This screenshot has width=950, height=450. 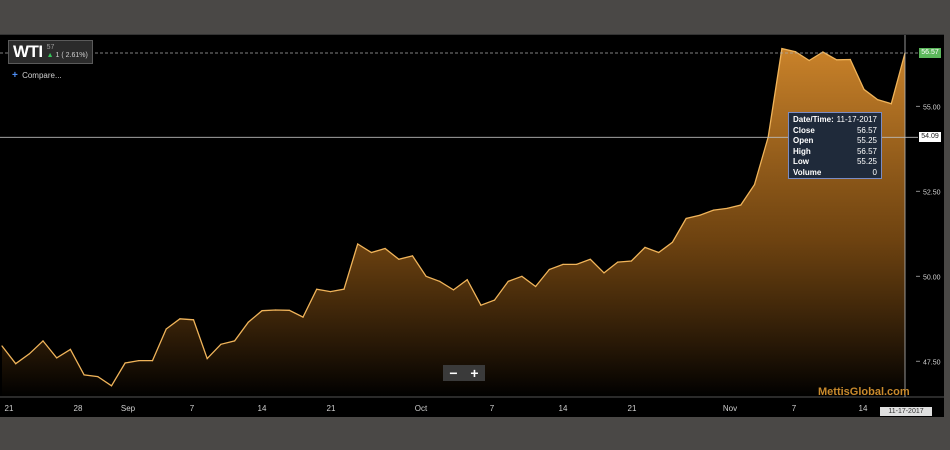 I want to click on cursor-date-badge: 11-17-2017, so click(x=906, y=411).